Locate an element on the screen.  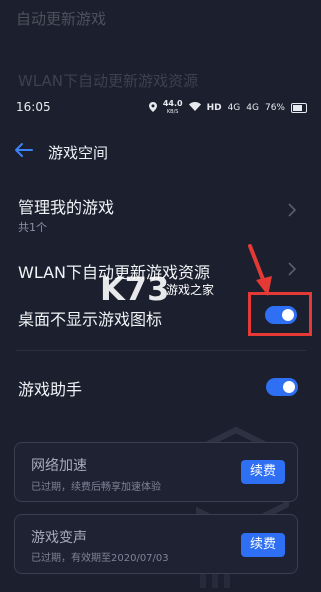
location-icon is located at coordinates (152, 108).